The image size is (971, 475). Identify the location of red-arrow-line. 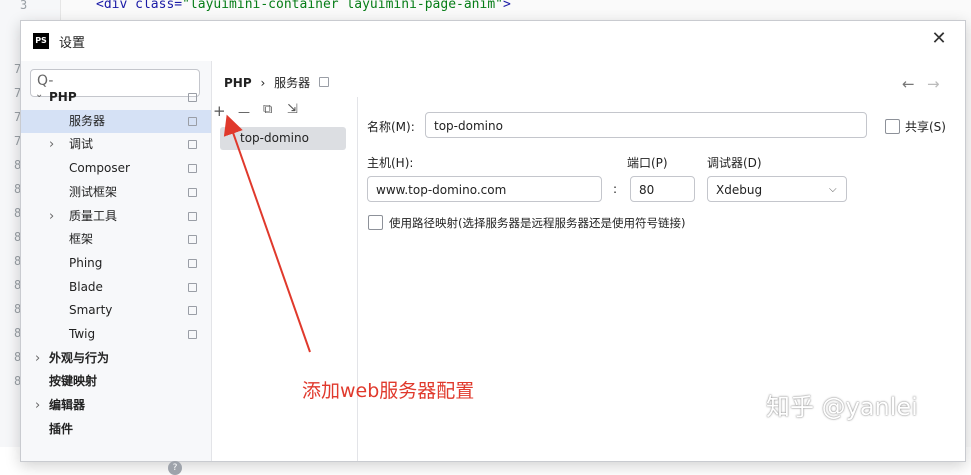
(267, 233).